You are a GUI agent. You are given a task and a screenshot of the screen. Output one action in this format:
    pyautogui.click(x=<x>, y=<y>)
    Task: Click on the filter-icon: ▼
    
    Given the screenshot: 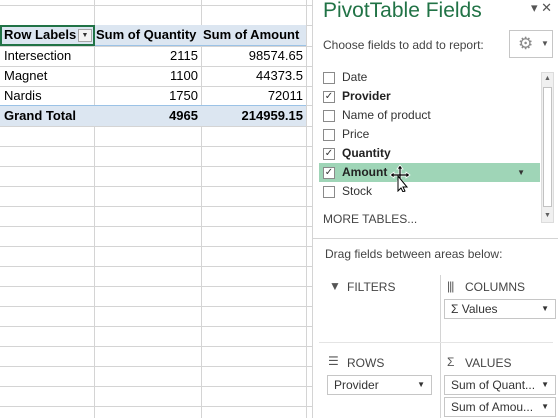 What is the action you would take?
    pyautogui.click(x=335, y=286)
    